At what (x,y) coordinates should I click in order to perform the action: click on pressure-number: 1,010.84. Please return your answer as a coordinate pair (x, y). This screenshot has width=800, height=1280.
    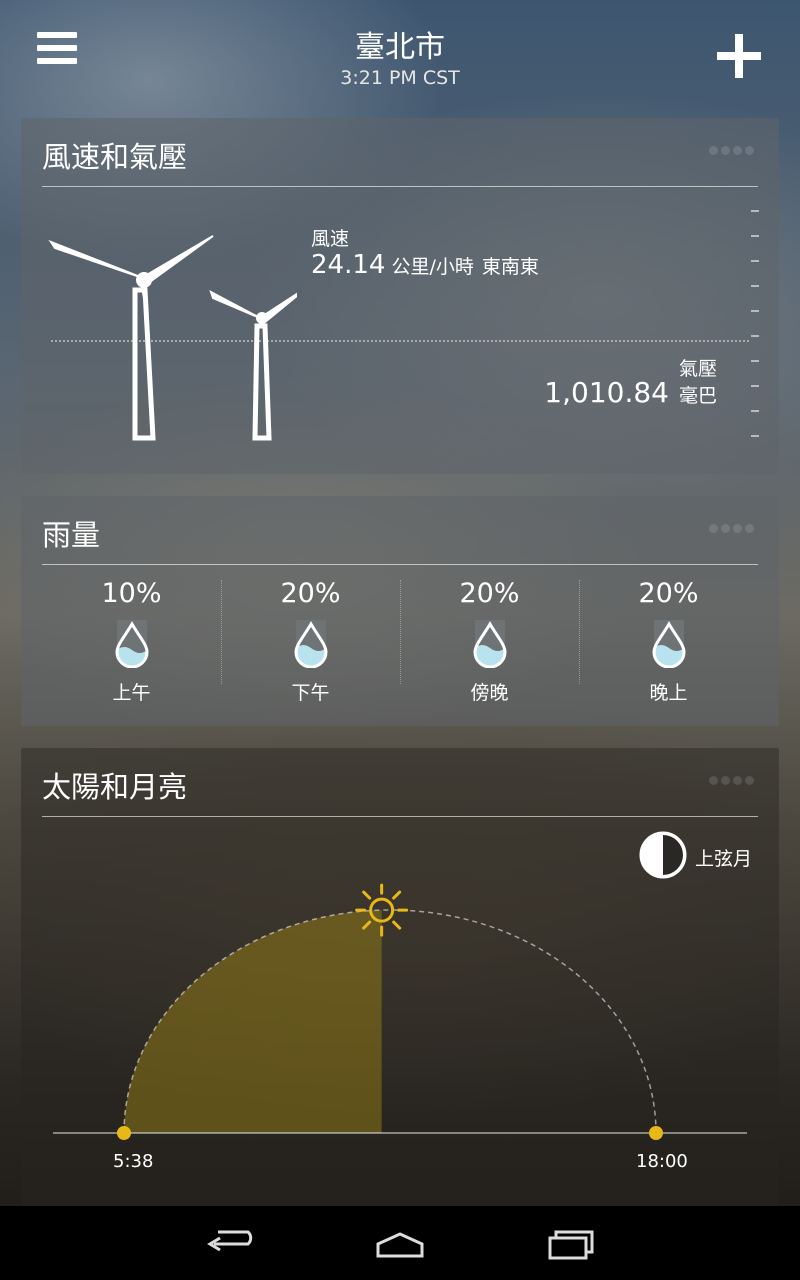
    Looking at the image, I should click on (606, 392).